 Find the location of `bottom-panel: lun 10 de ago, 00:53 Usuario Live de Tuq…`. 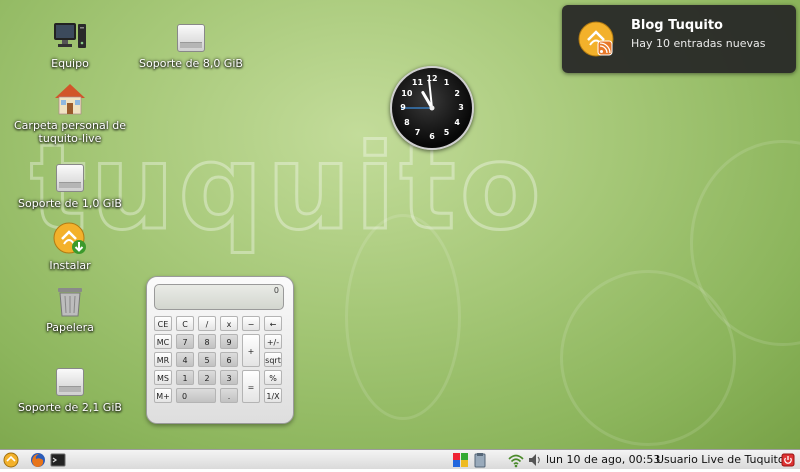

bottom-panel: lun 10 de ago, 00:53 Usuario Live de Tuq… is located at coordinates (400, 459).